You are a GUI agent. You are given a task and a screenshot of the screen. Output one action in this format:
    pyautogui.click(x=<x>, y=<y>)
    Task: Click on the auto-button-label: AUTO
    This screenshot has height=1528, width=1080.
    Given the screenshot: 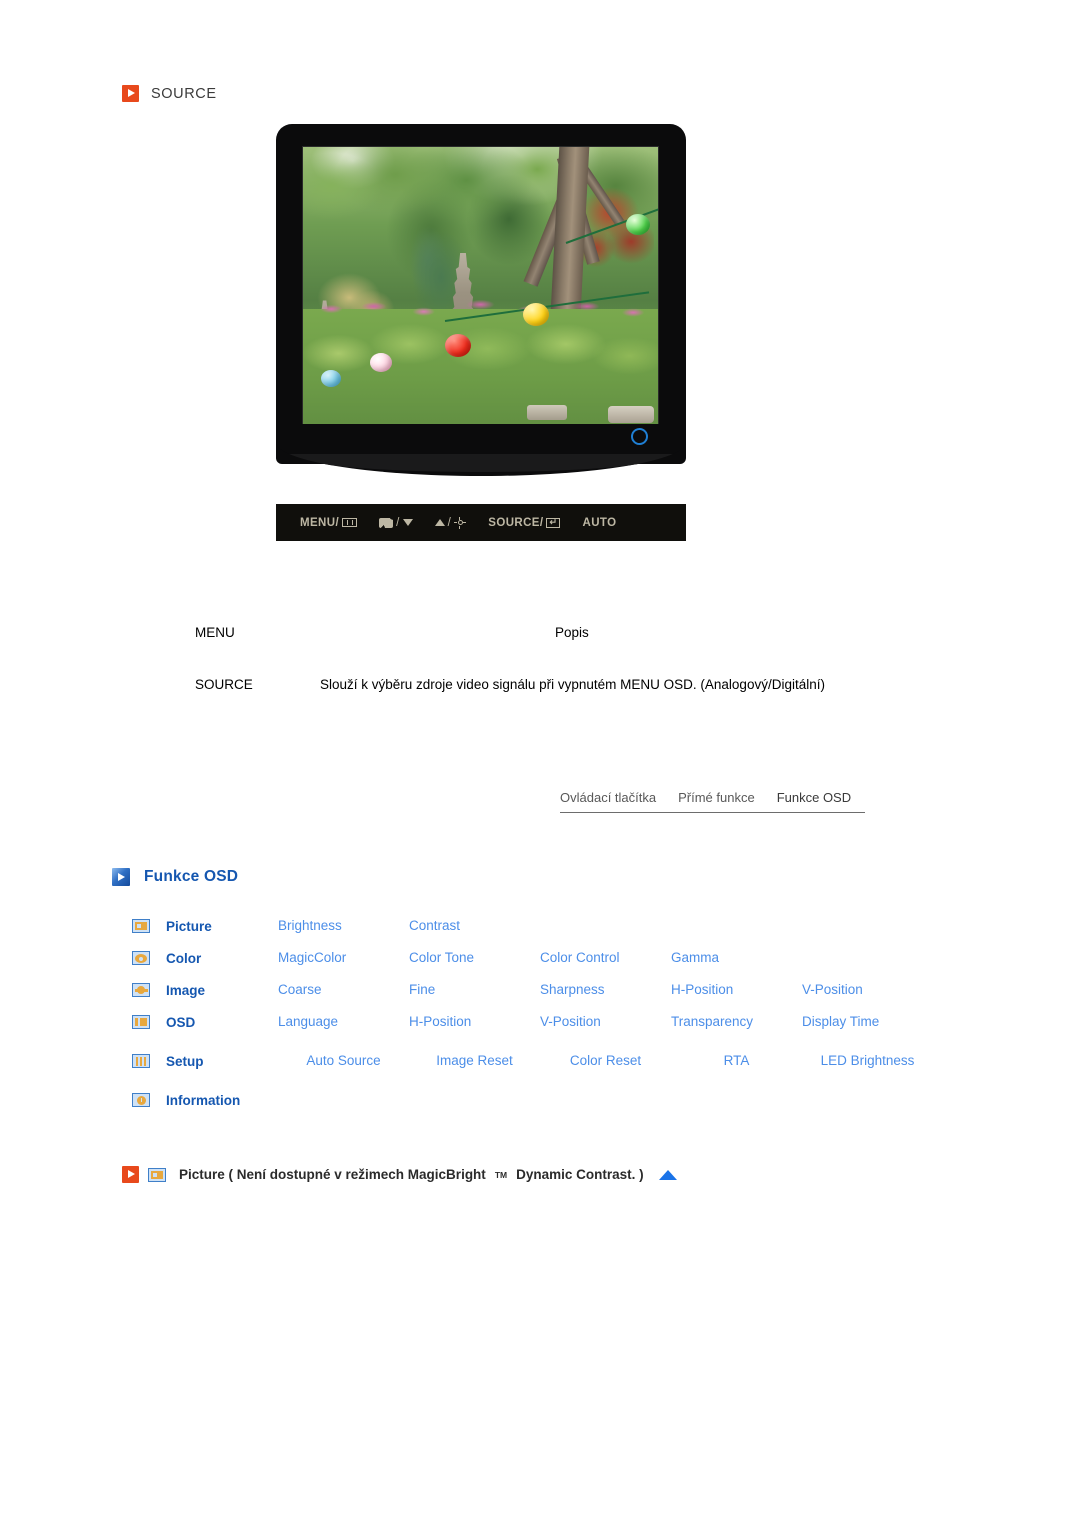 What is the action you would take?
    pyautogui.click(x=599, y=522)
    